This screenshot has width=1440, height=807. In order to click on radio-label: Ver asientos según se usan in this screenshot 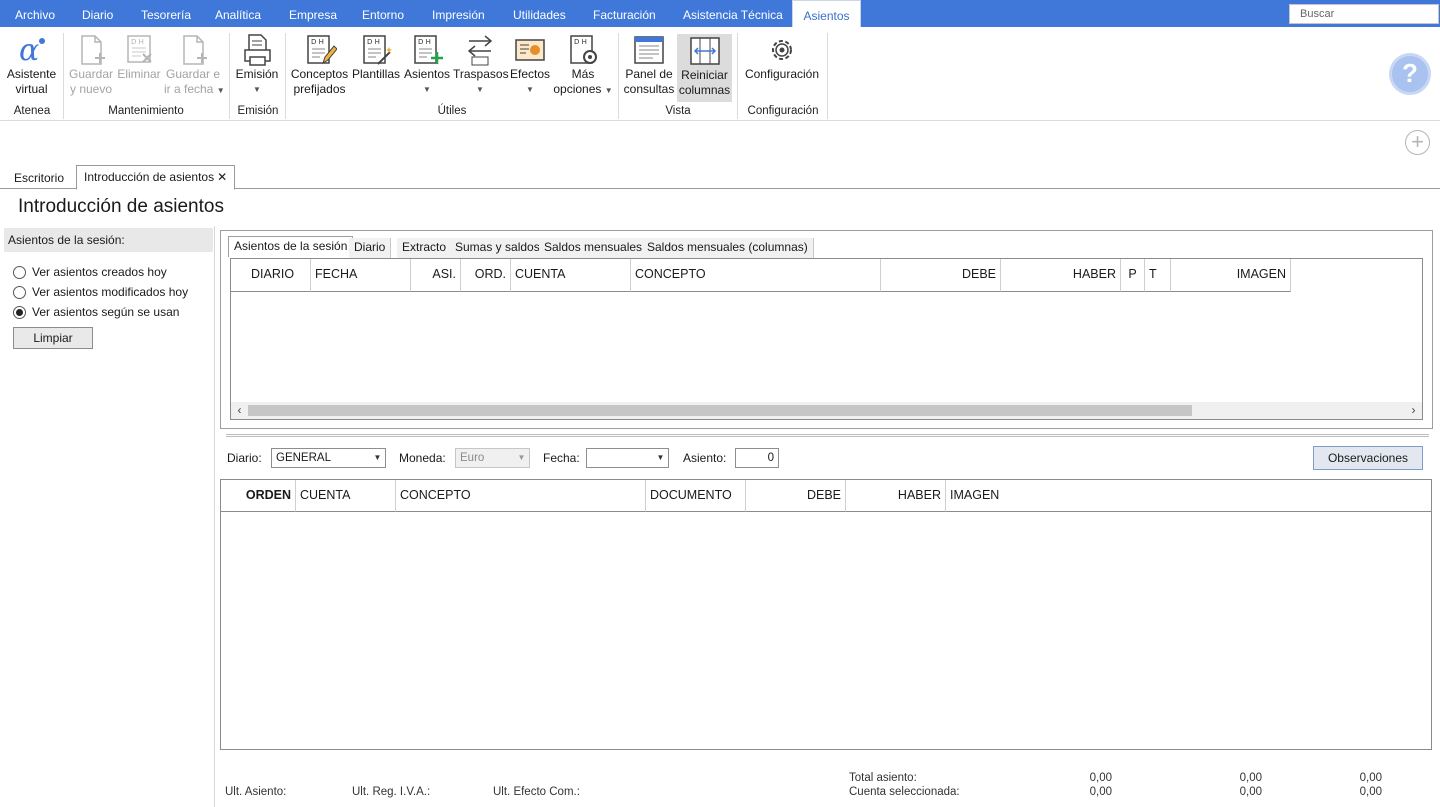, I will do `click(106, 312)`.